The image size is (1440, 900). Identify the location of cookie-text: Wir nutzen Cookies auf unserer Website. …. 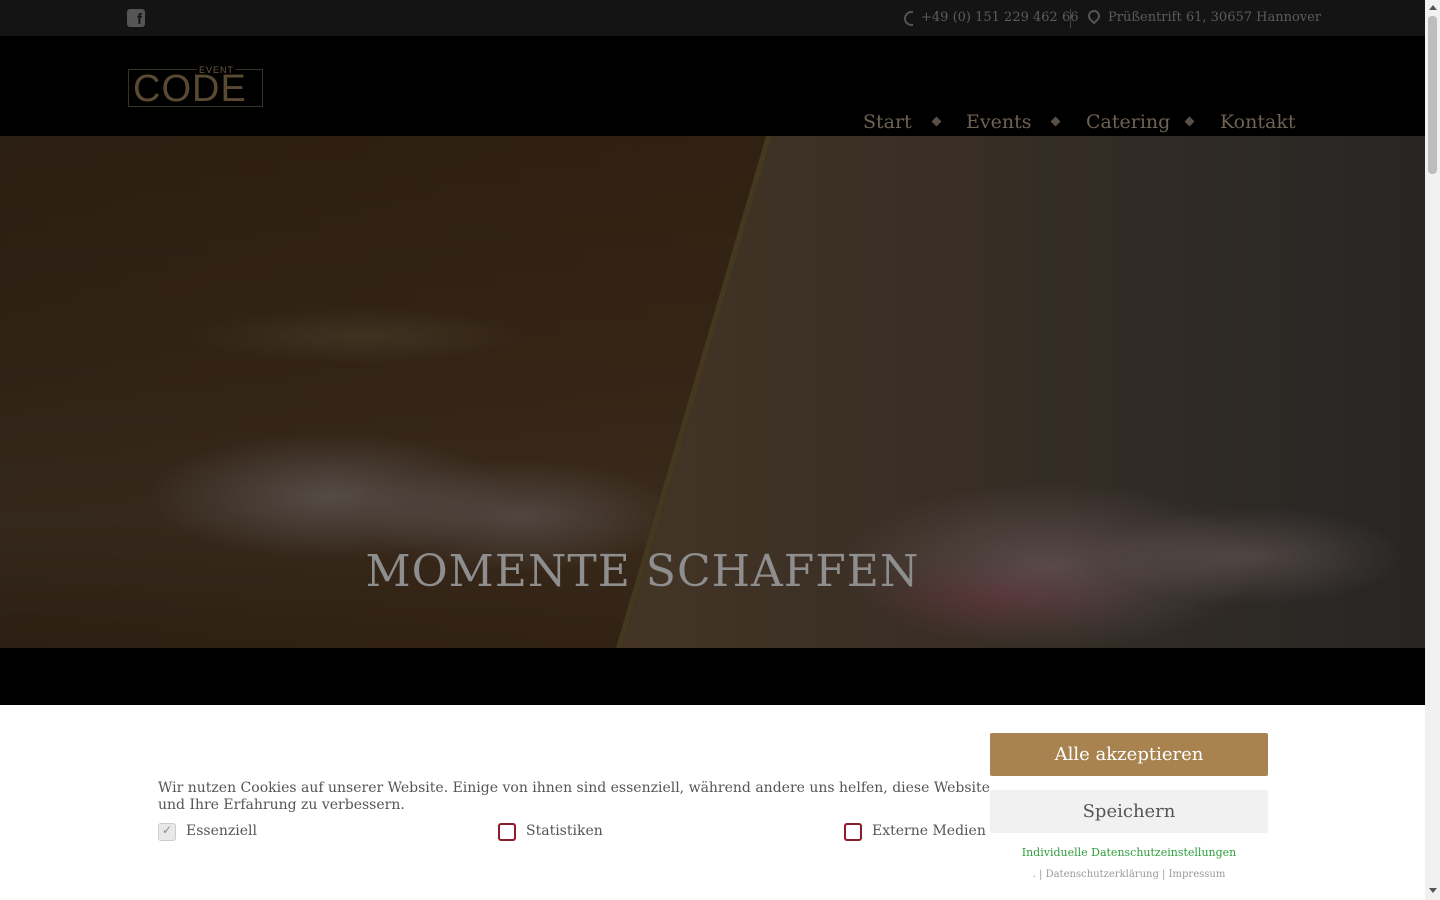
(574, 796).